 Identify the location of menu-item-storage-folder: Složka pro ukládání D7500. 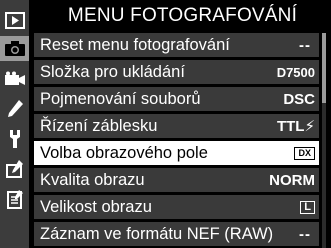
(176, 72).